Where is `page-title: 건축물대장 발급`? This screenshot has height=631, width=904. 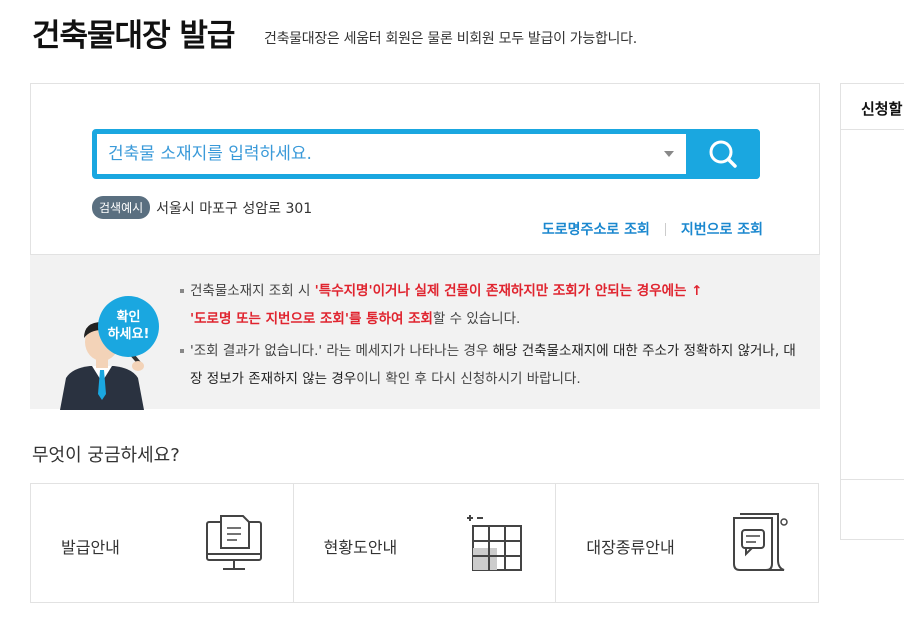 page-title: 건축물대장 발급 is located at coordinates (133, 36).